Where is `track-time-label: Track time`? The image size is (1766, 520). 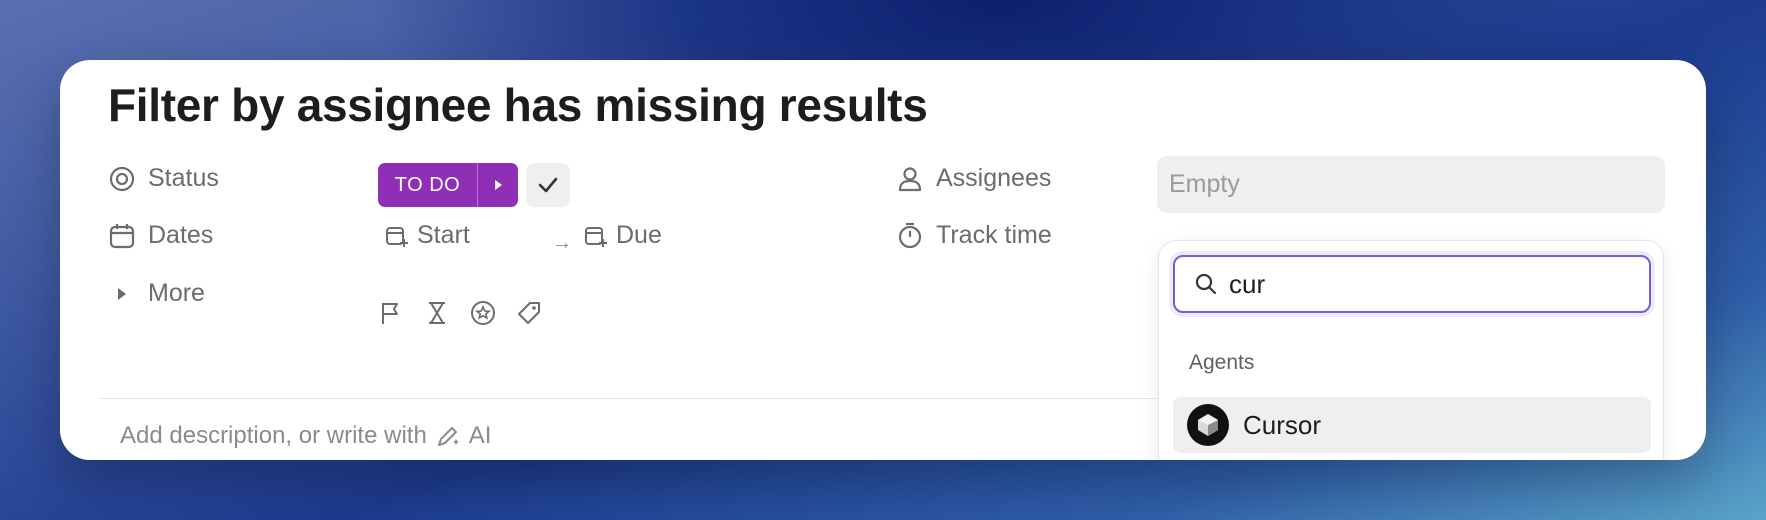
track-time-label: Track time is located at coordinates (994, 235).